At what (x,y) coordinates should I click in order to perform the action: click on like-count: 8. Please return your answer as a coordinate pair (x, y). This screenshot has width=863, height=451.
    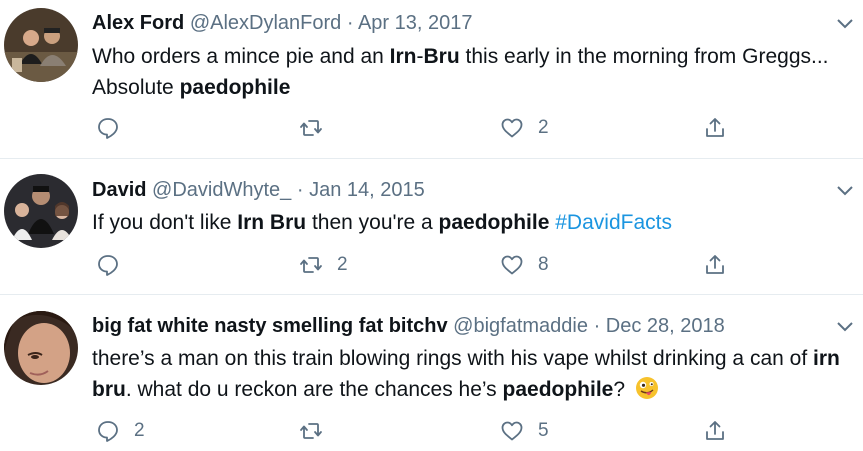
    Looking at the image, I should click on (543, 264).